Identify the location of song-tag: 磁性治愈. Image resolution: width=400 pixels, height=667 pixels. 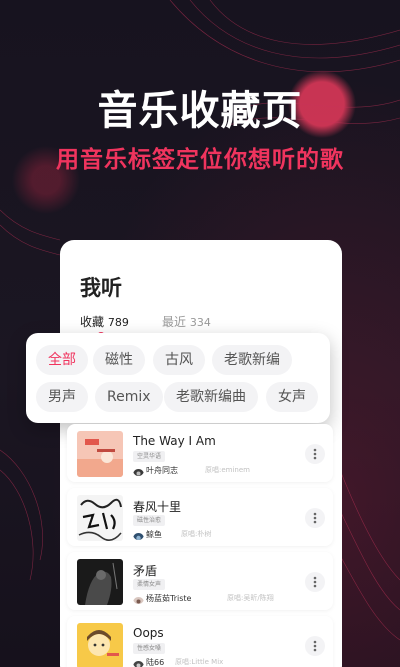
(149, 520).